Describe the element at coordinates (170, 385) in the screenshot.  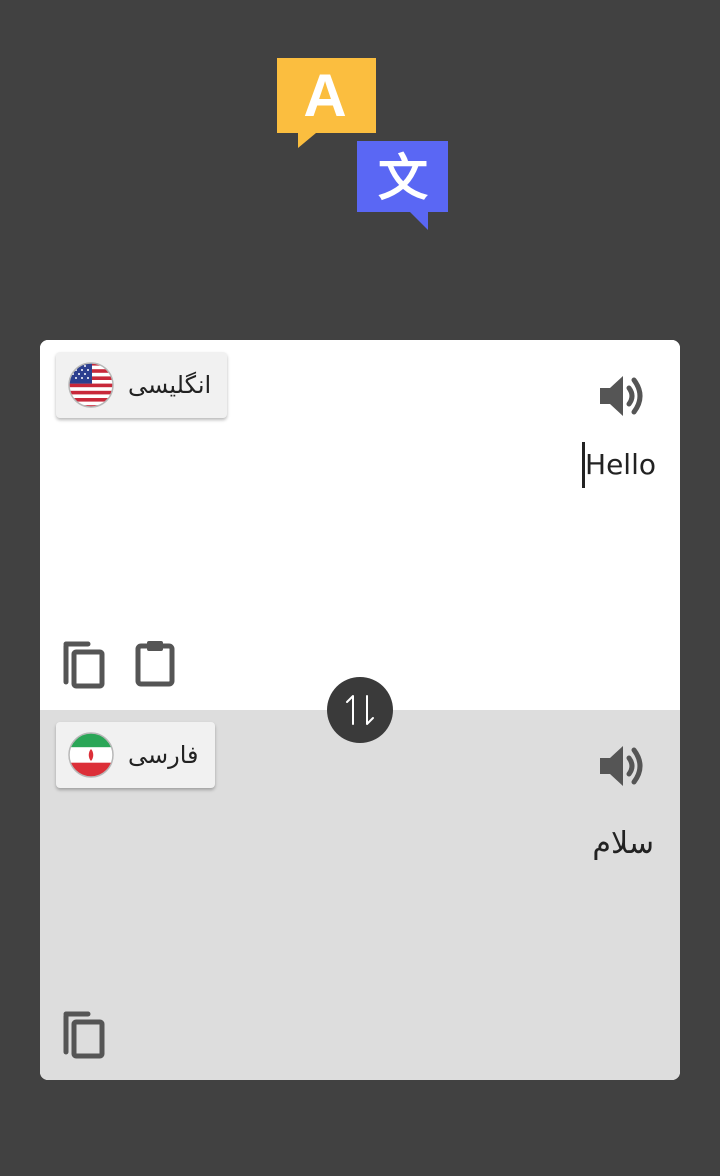
I see `source-language-label: انگلیسی` at that location.